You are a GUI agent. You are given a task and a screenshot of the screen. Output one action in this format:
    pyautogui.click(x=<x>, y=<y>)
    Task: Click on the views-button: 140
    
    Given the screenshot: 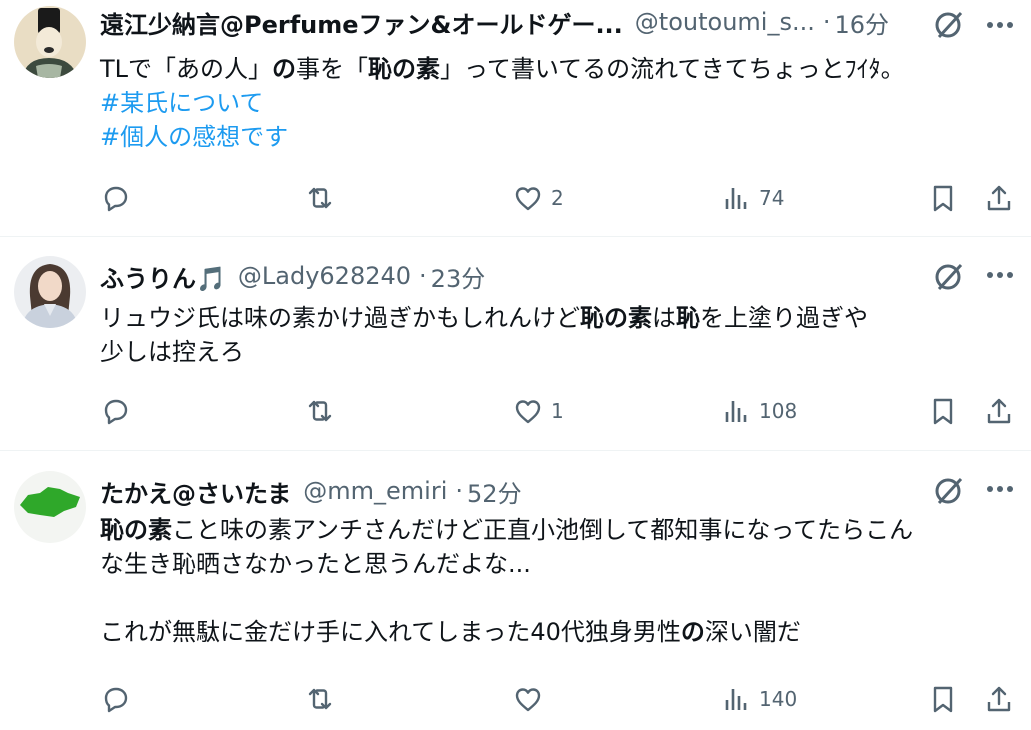 What is the action you would take?
    pyautogui.click(x=759, y=699)
    